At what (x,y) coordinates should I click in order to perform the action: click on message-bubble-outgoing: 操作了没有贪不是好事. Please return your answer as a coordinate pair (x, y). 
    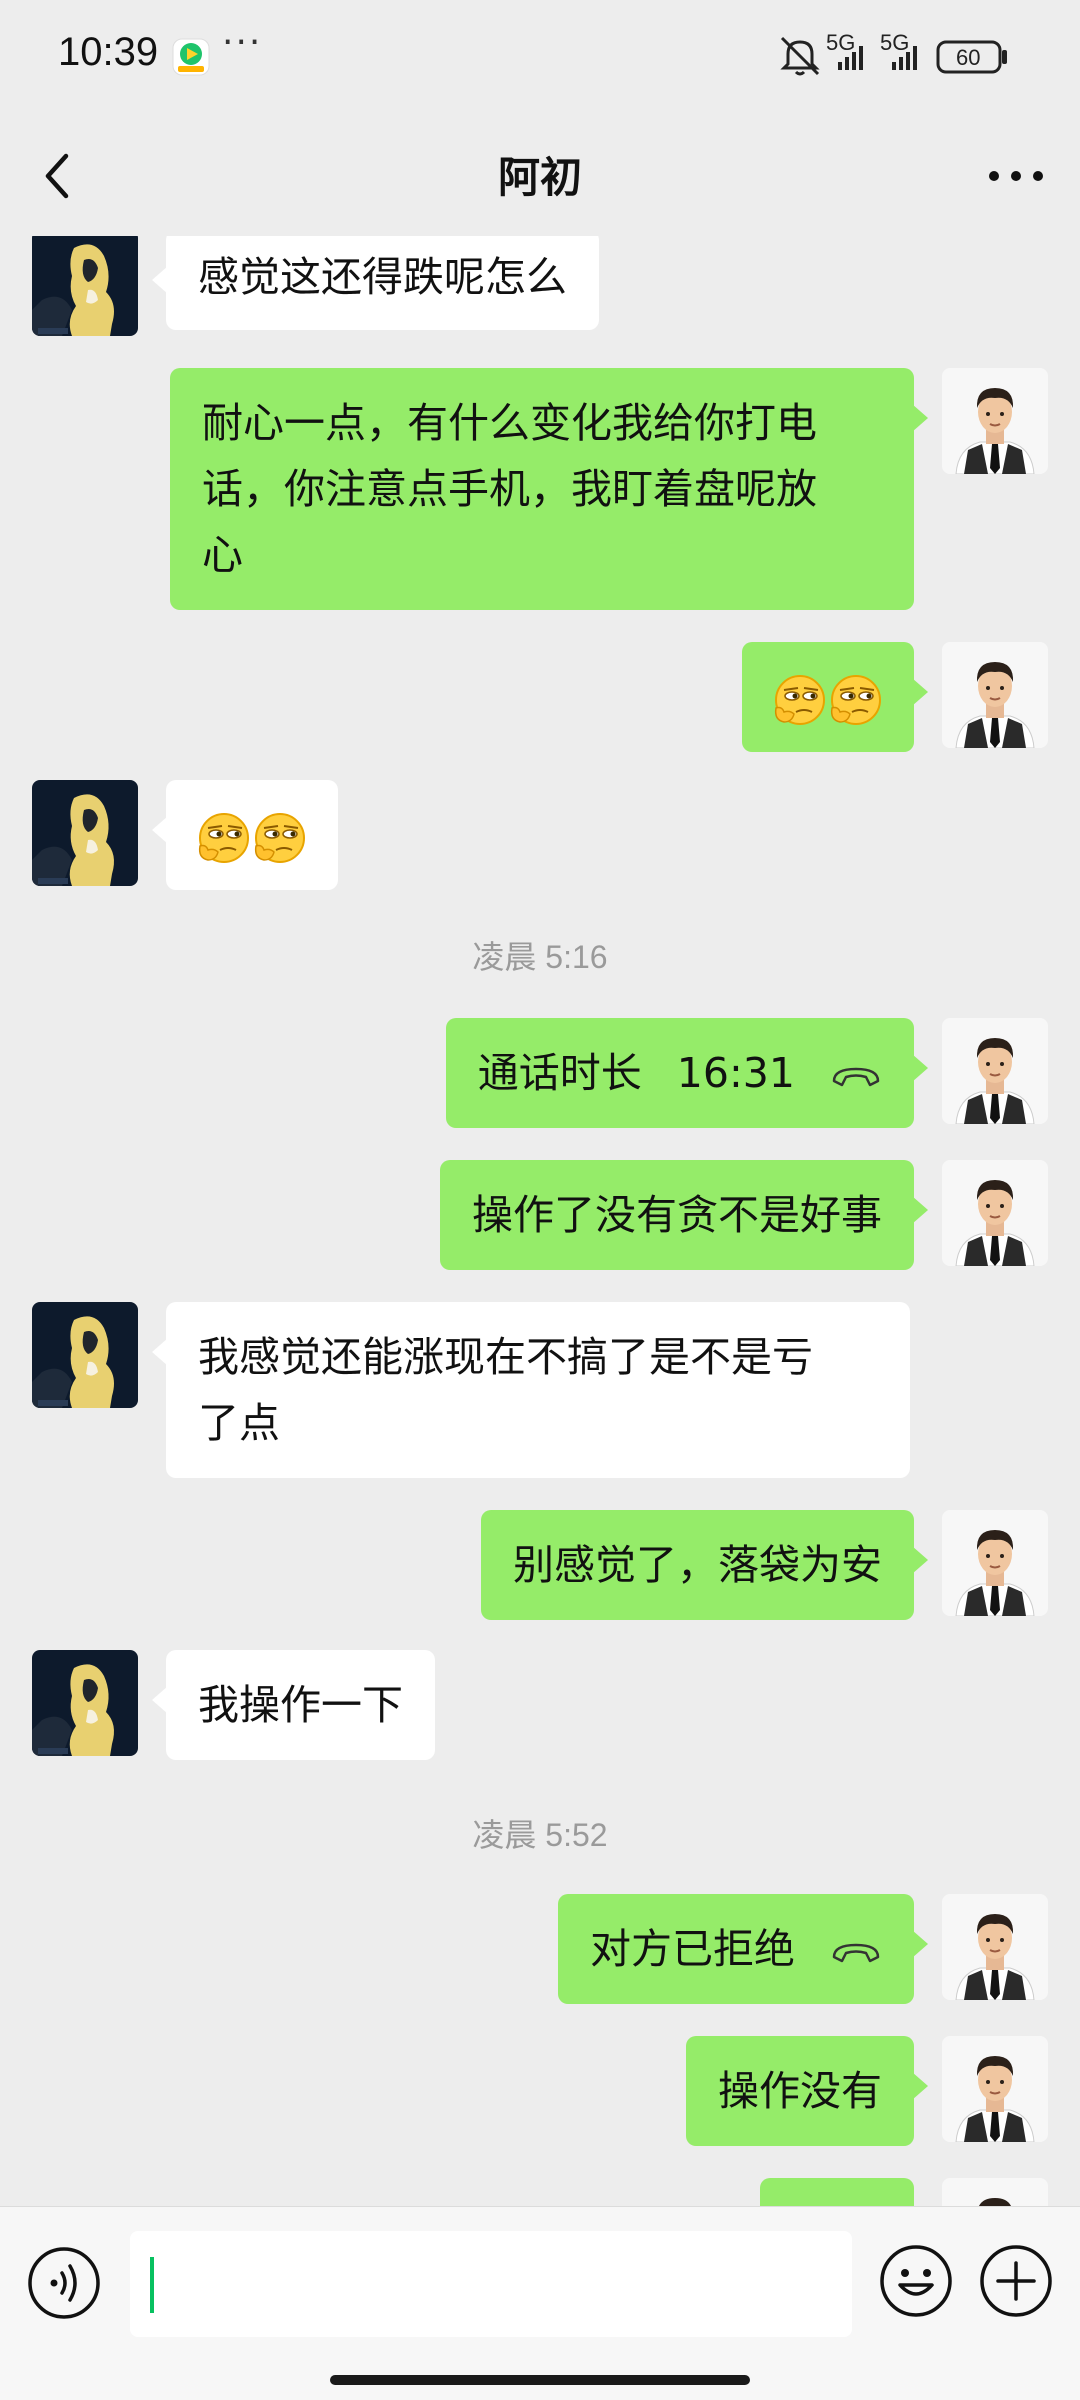
    Looking at the image, I should click on (684, 1215).